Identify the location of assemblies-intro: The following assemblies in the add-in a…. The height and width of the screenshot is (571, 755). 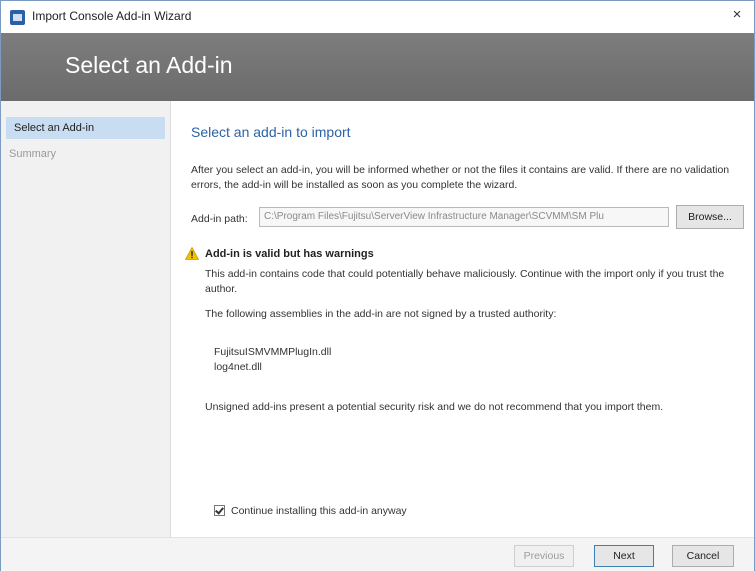
(381, 314).